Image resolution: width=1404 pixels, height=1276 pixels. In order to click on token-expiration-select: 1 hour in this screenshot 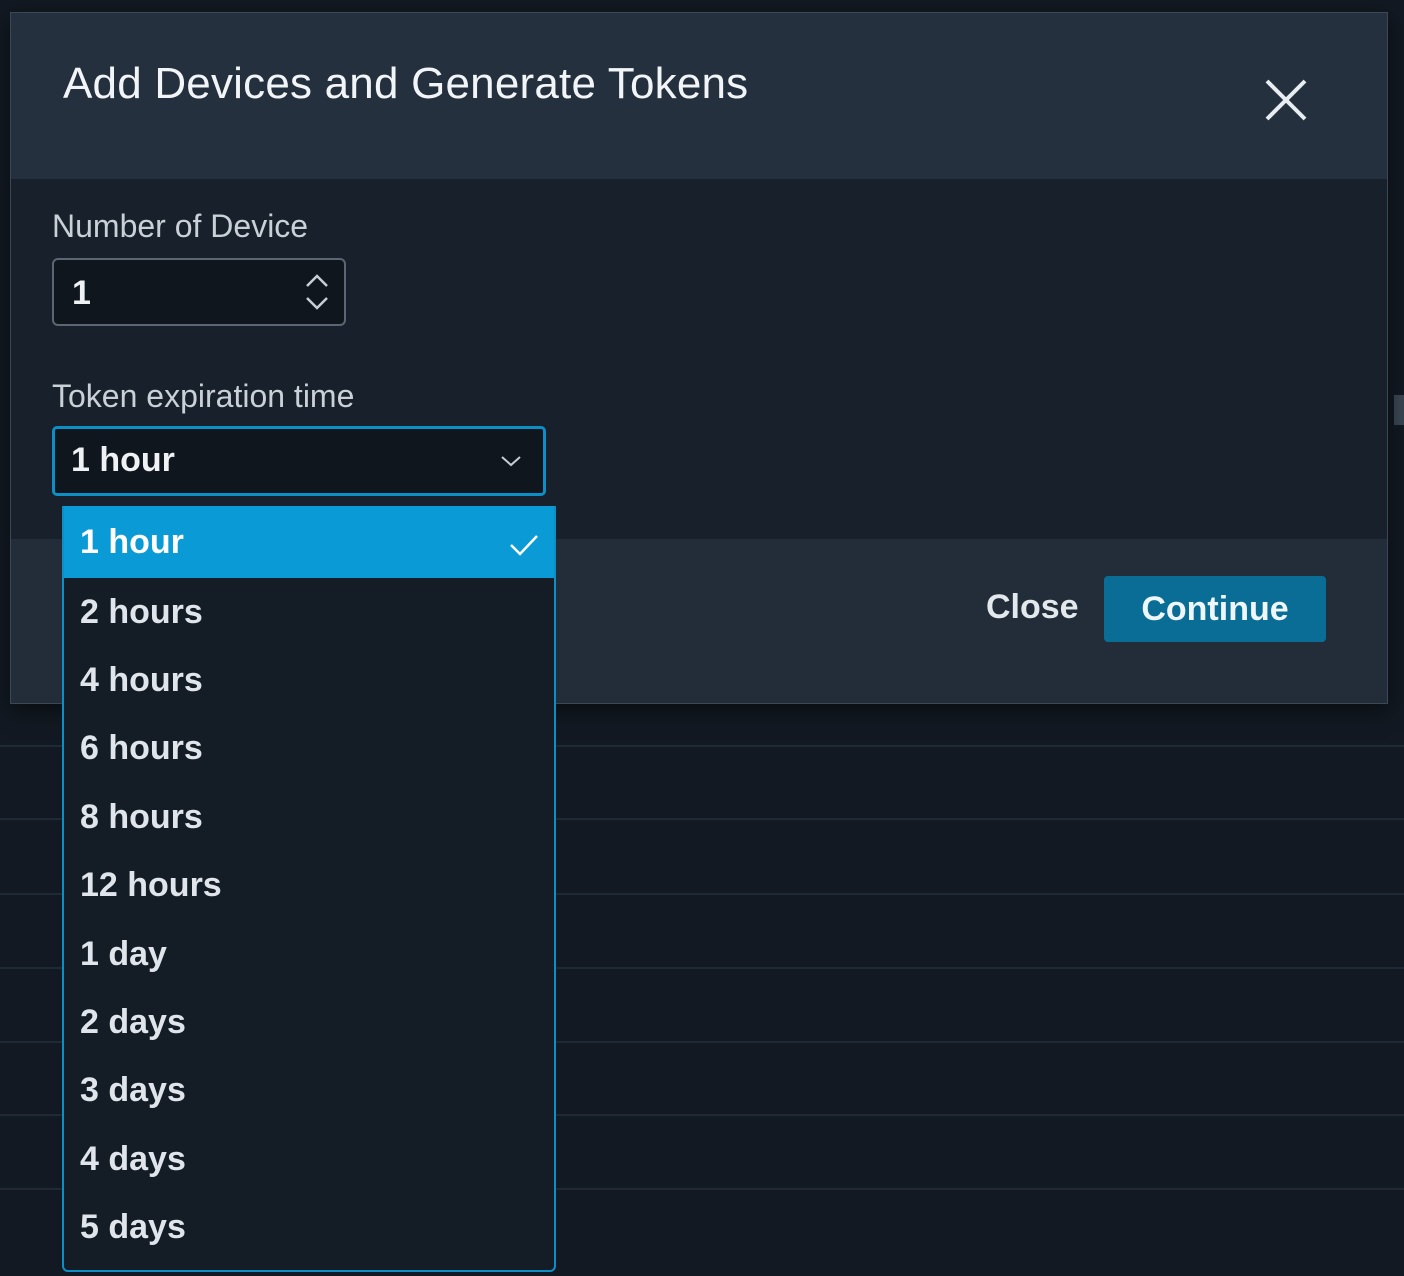, I will do `click(299, 461)`.